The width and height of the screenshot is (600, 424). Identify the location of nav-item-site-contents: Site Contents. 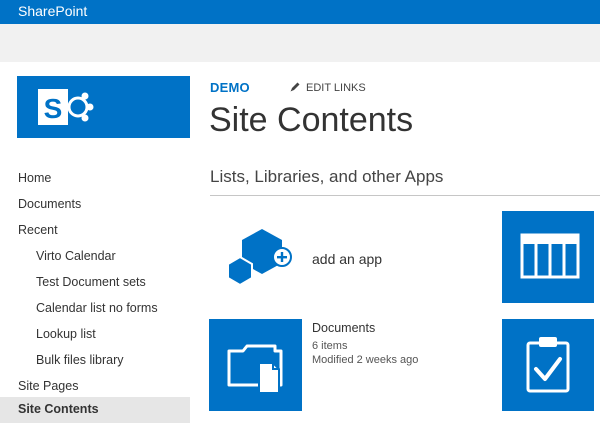
(95, 410).